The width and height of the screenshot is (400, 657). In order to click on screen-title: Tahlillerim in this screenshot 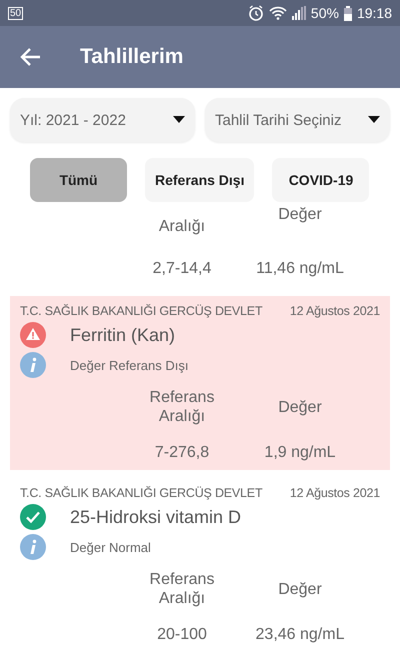, I will do `click(132, 57)`.